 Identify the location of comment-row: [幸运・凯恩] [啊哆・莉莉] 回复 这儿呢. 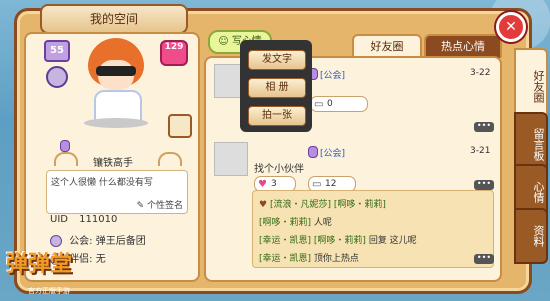
(338, 239).